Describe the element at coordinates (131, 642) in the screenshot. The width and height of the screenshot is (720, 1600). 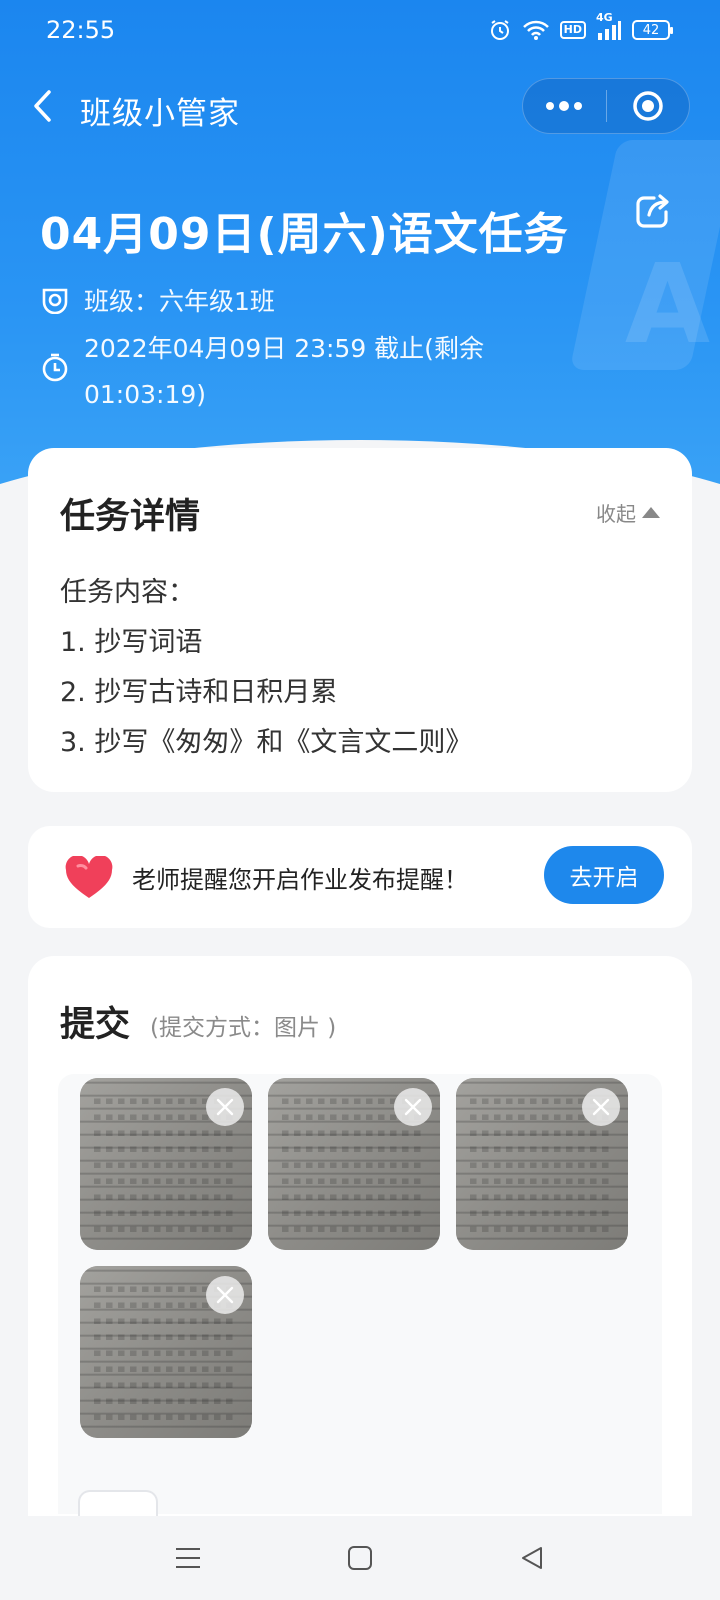
I see `task-item: 1. 抄写词语` at that location.